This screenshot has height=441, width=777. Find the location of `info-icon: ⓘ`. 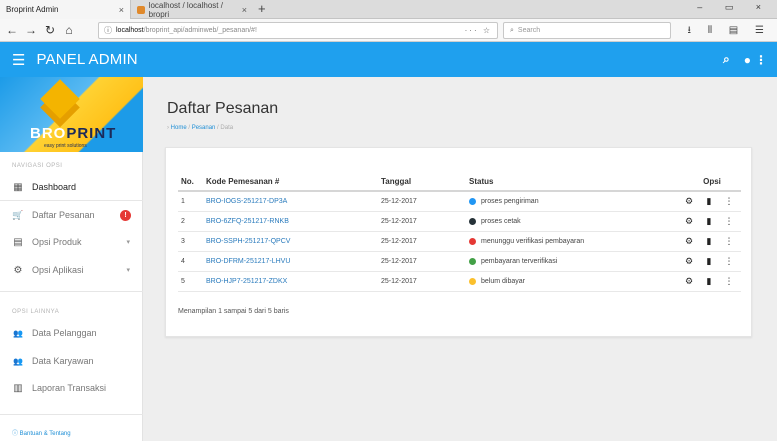

info-icon: ⓘ is located at coordinates (108, 30).